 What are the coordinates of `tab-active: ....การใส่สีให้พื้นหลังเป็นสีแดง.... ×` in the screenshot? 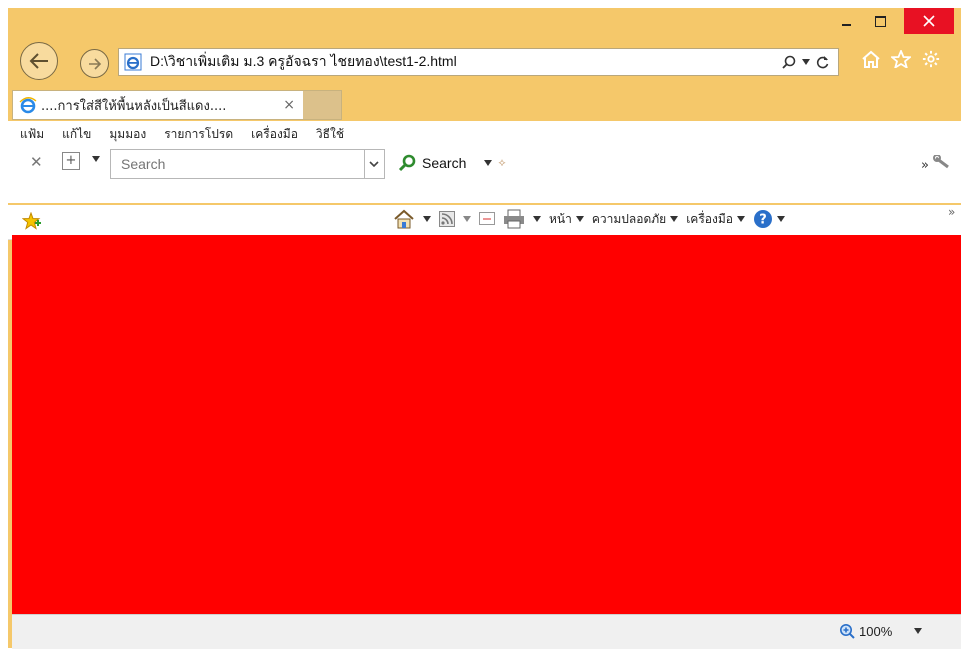 It's located at (158, 105).